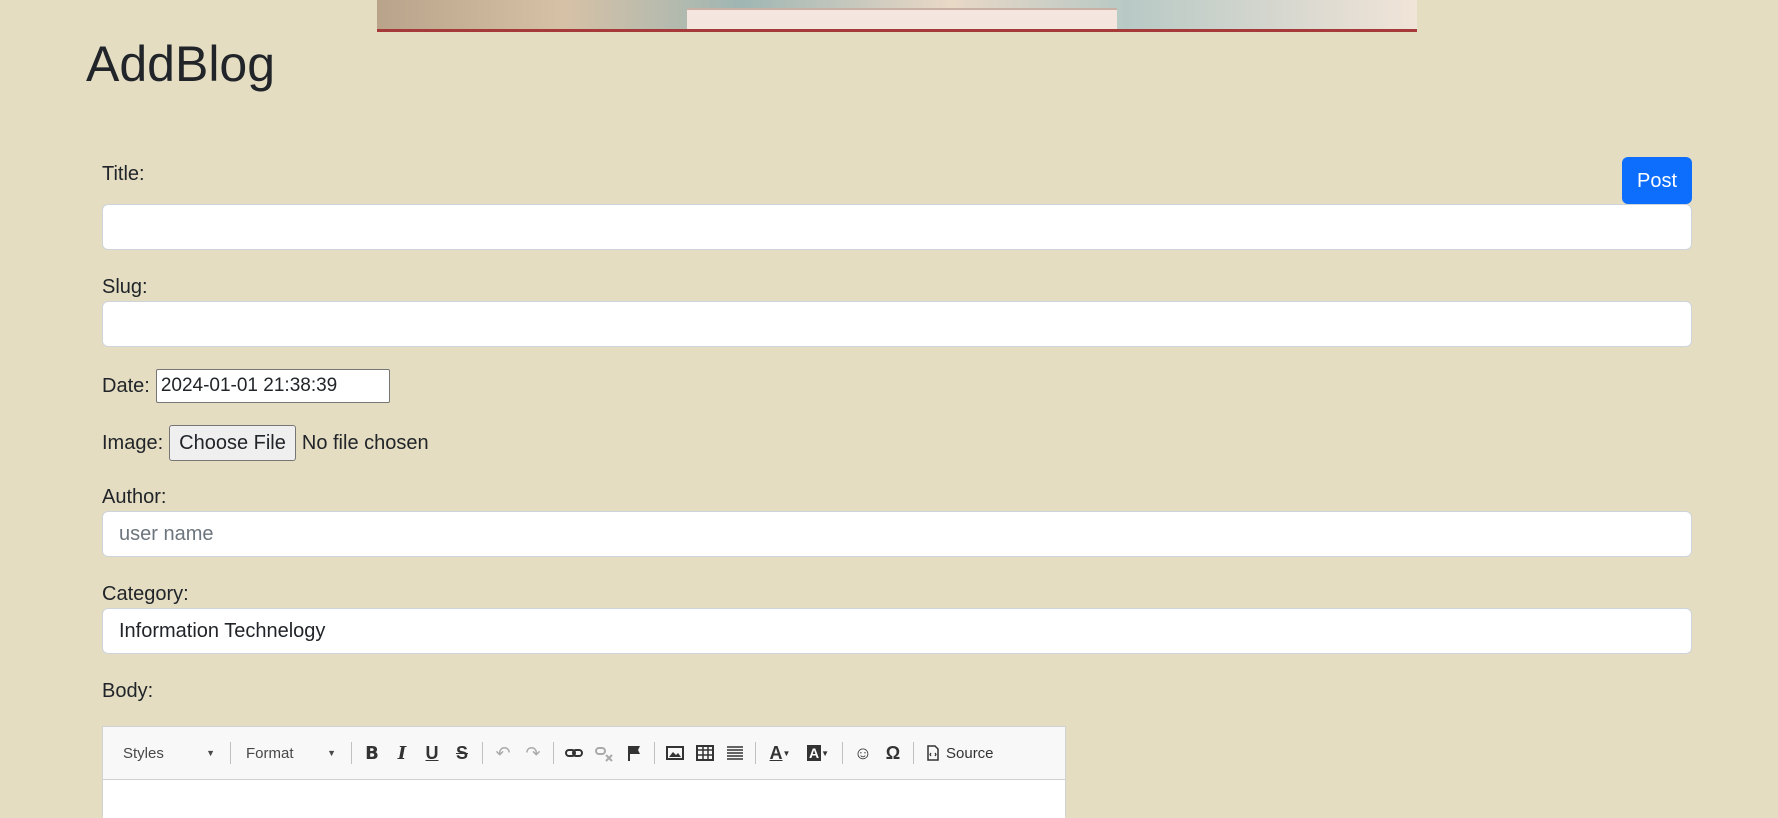  Describe the element at coordinates (863, 753) in the screenshot. I see `smiley-icon: ☺` at that location.